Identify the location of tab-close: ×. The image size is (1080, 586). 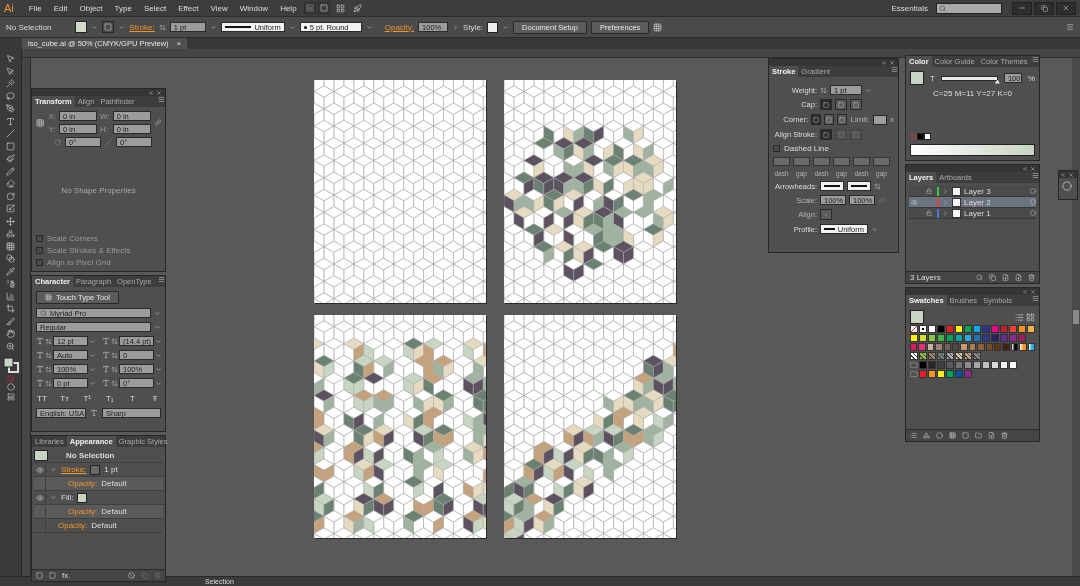
(179, 43).